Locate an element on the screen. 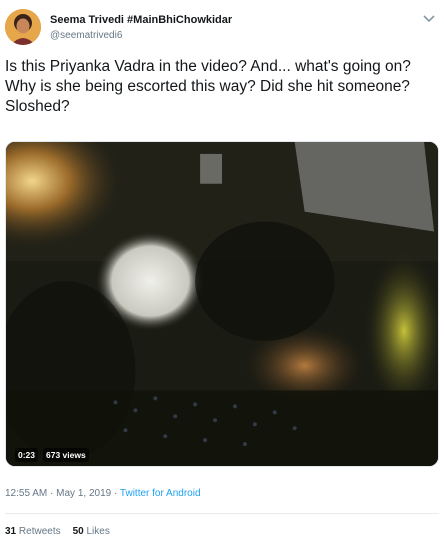 This screenshot has width=444, height=549. tweet-source-link: Twitter for Android is located at coordinates (160, 493).